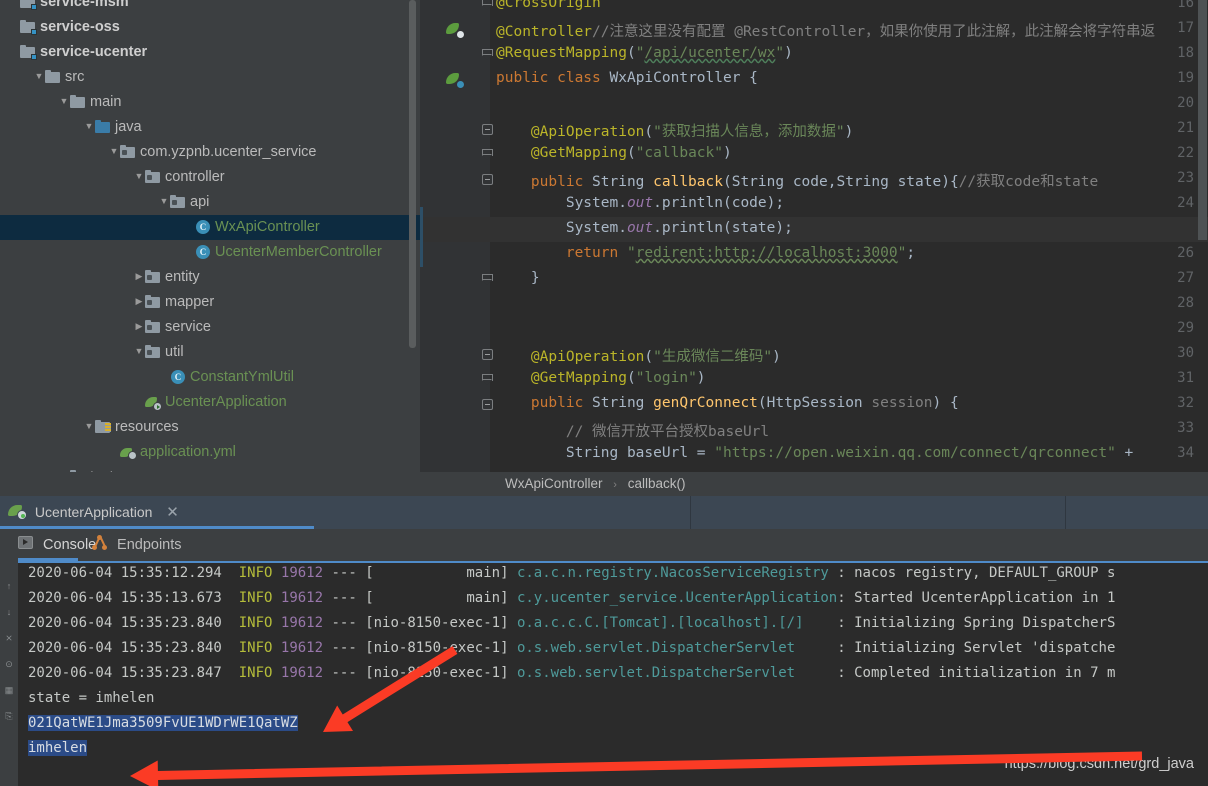  What do you see at coordinates (210, 427) in the screenshot?
I see `tree-item-resources: ▼ resources` at bounding box center [210, 427].